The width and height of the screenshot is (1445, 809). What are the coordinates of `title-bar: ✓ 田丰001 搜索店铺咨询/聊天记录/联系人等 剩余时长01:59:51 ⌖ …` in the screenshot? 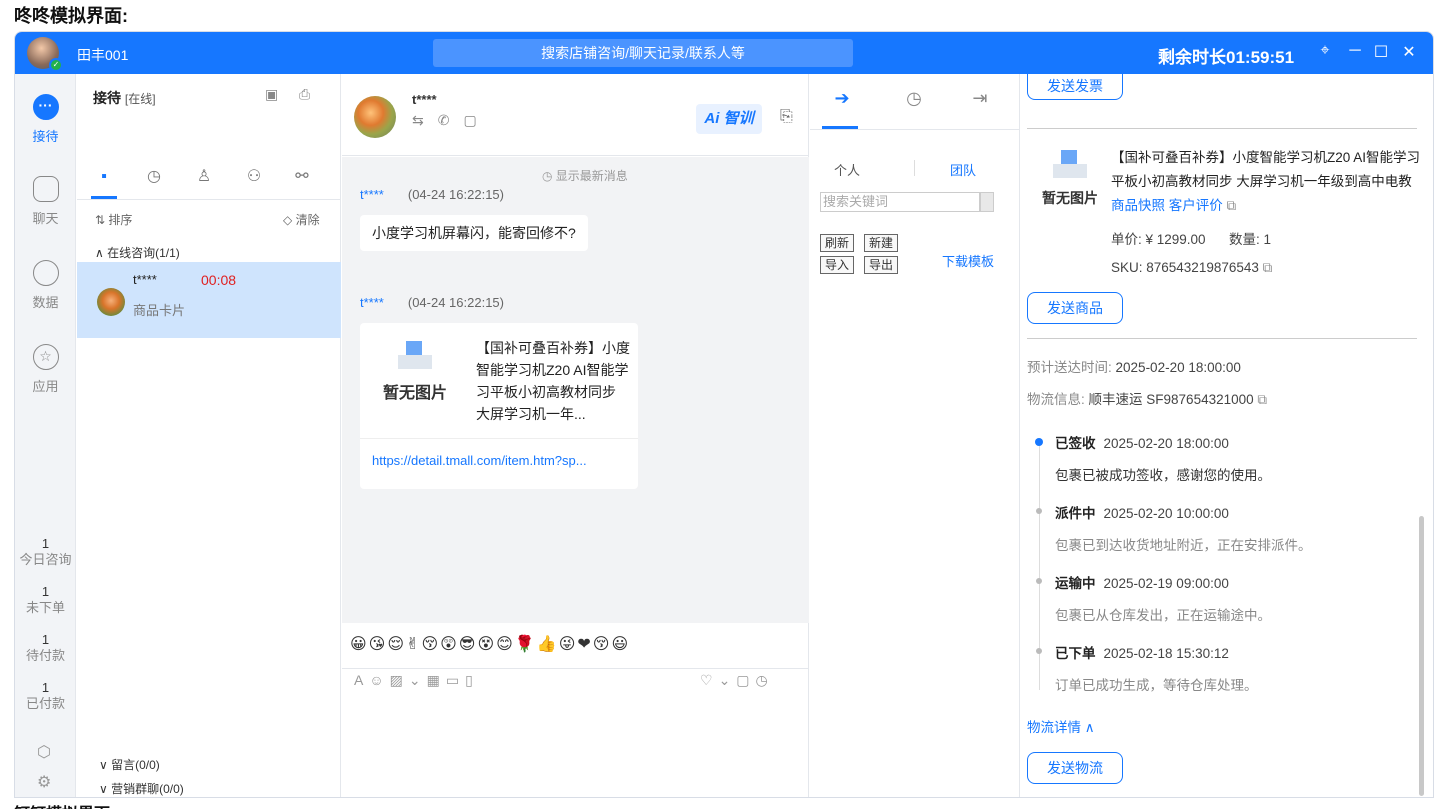 It's located at (724, 53).